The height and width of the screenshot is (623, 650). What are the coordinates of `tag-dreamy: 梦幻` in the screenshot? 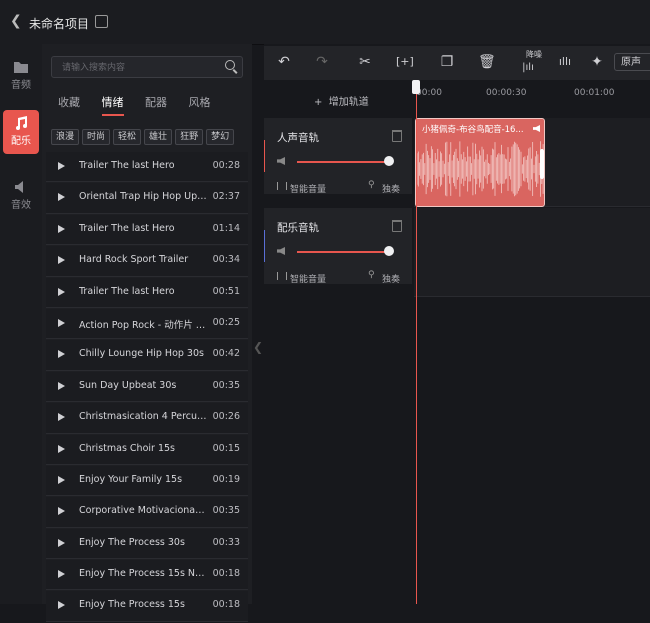 It's located at (220, 137).